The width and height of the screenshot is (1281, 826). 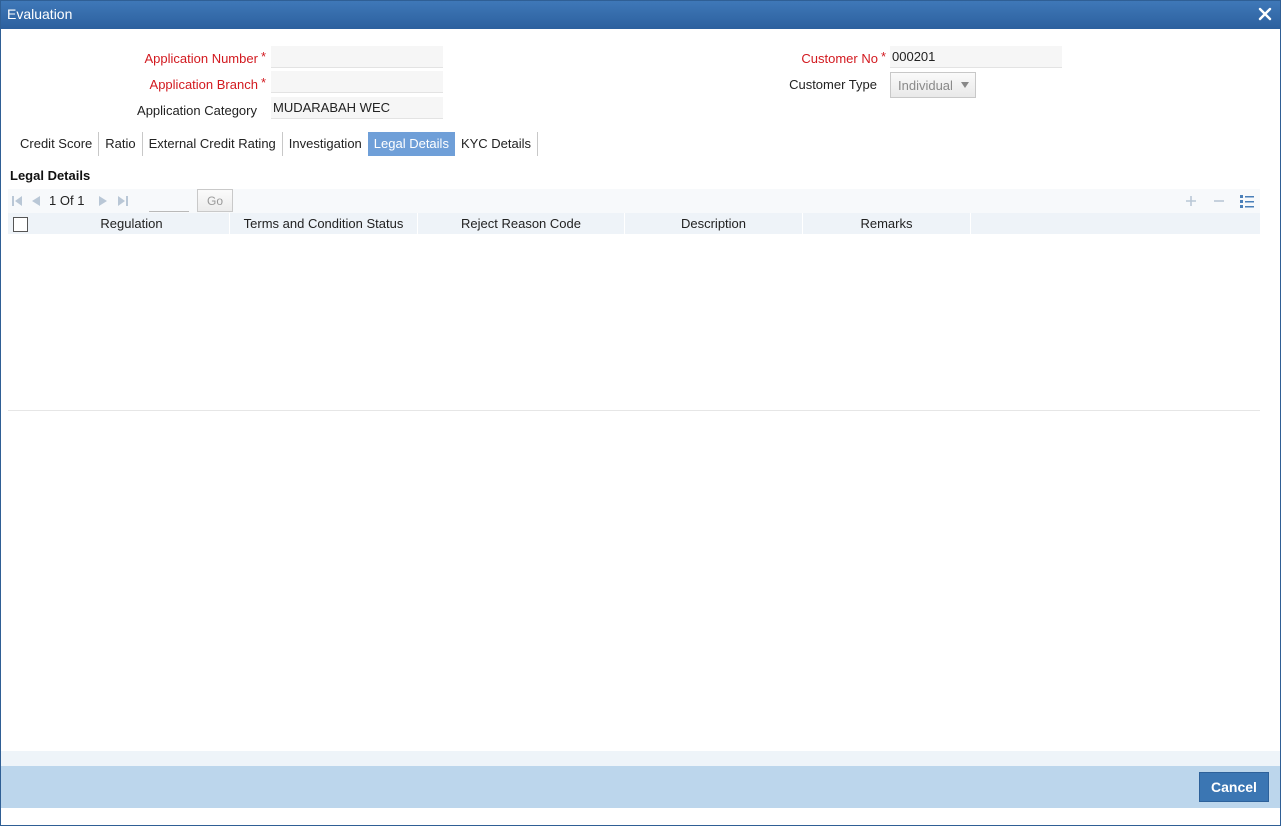 I want to click on first-page-icon, so click(x=17, y=201).